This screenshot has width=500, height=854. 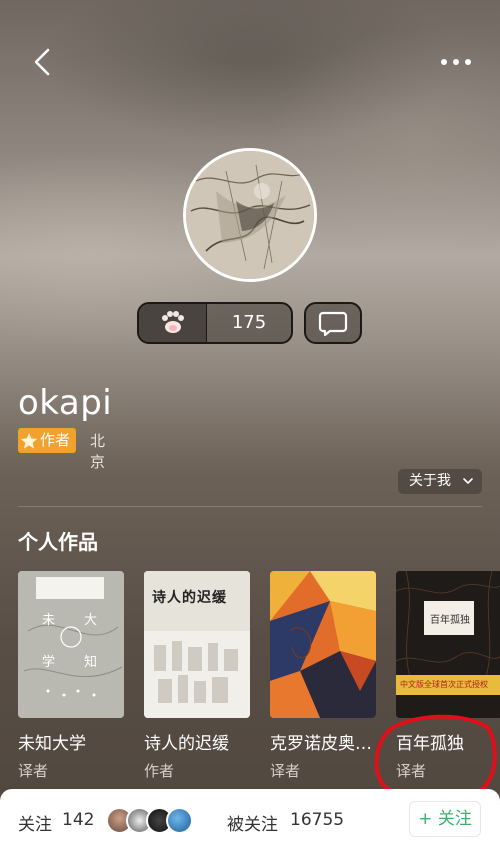 What do you see at coordinates (58, 542) in the screenshot?
I see `works-section-title: 个人作品` at bounding box center [58, 542].